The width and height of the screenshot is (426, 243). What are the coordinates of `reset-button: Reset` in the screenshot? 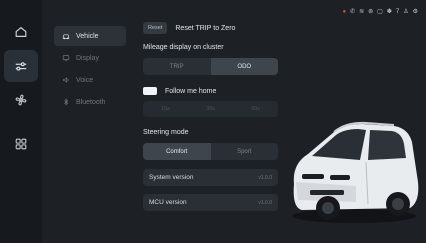 It's located at (155, 28).